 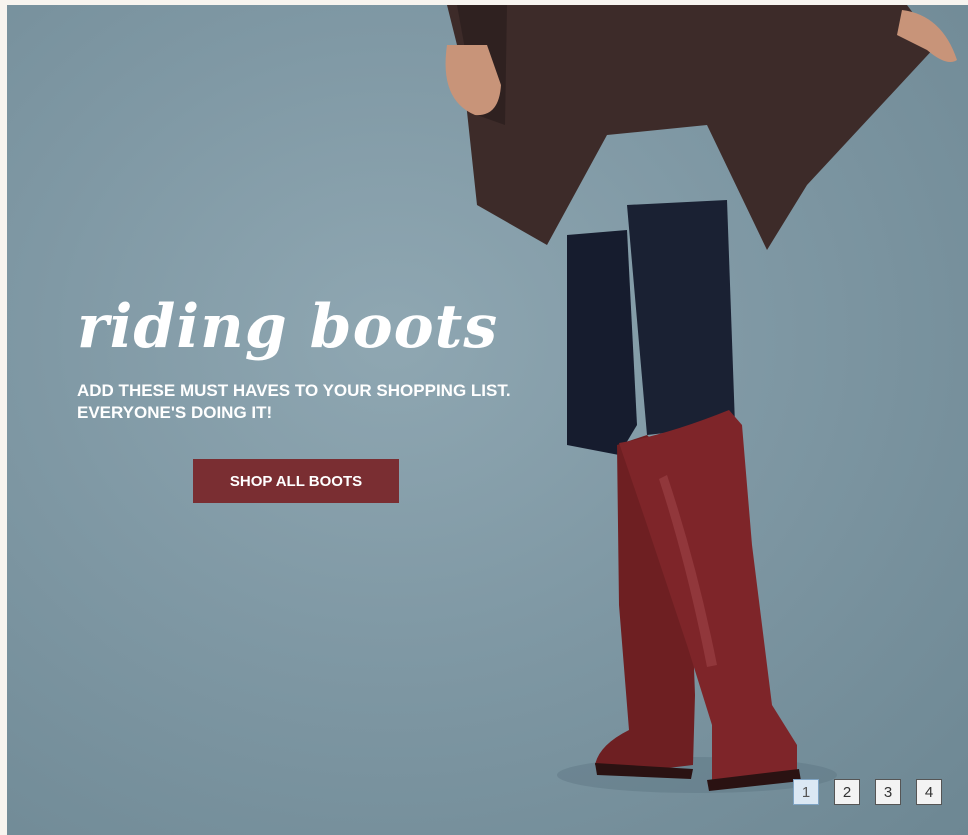 I want to click on carousel-pagination: 1 2 3 4, so click(x=867, y=792).